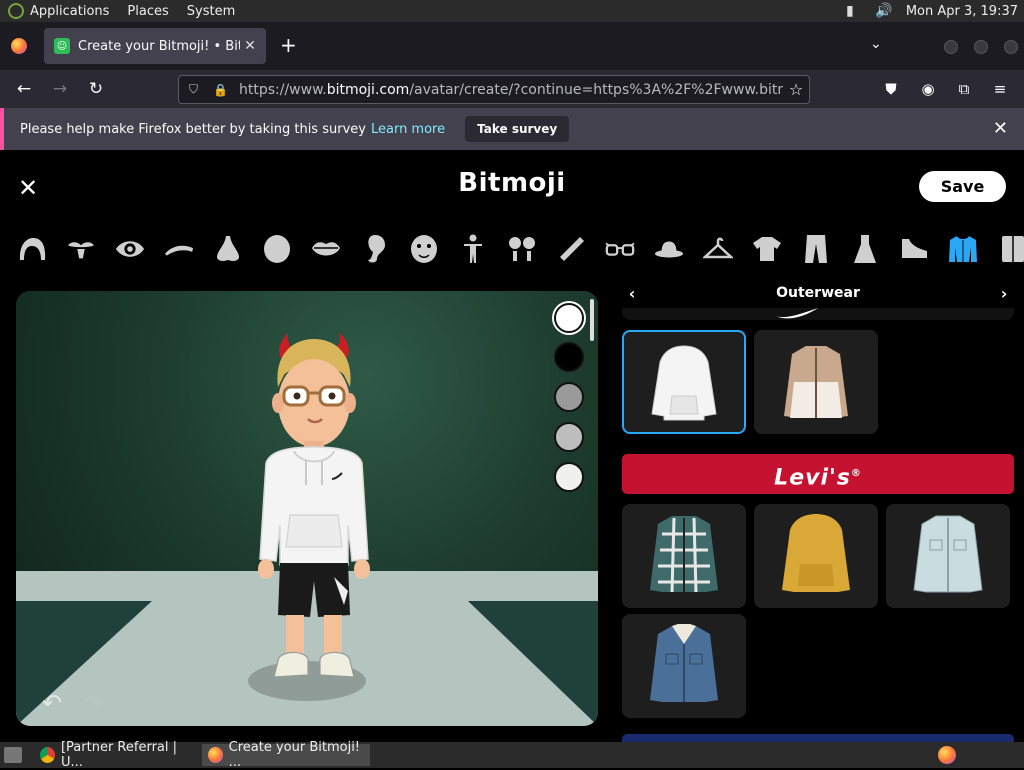 This screenshot has width=1024, height=770. Describe the element at coordinates (818, 314) in the screenshot. I see `nike-banner` at that location.